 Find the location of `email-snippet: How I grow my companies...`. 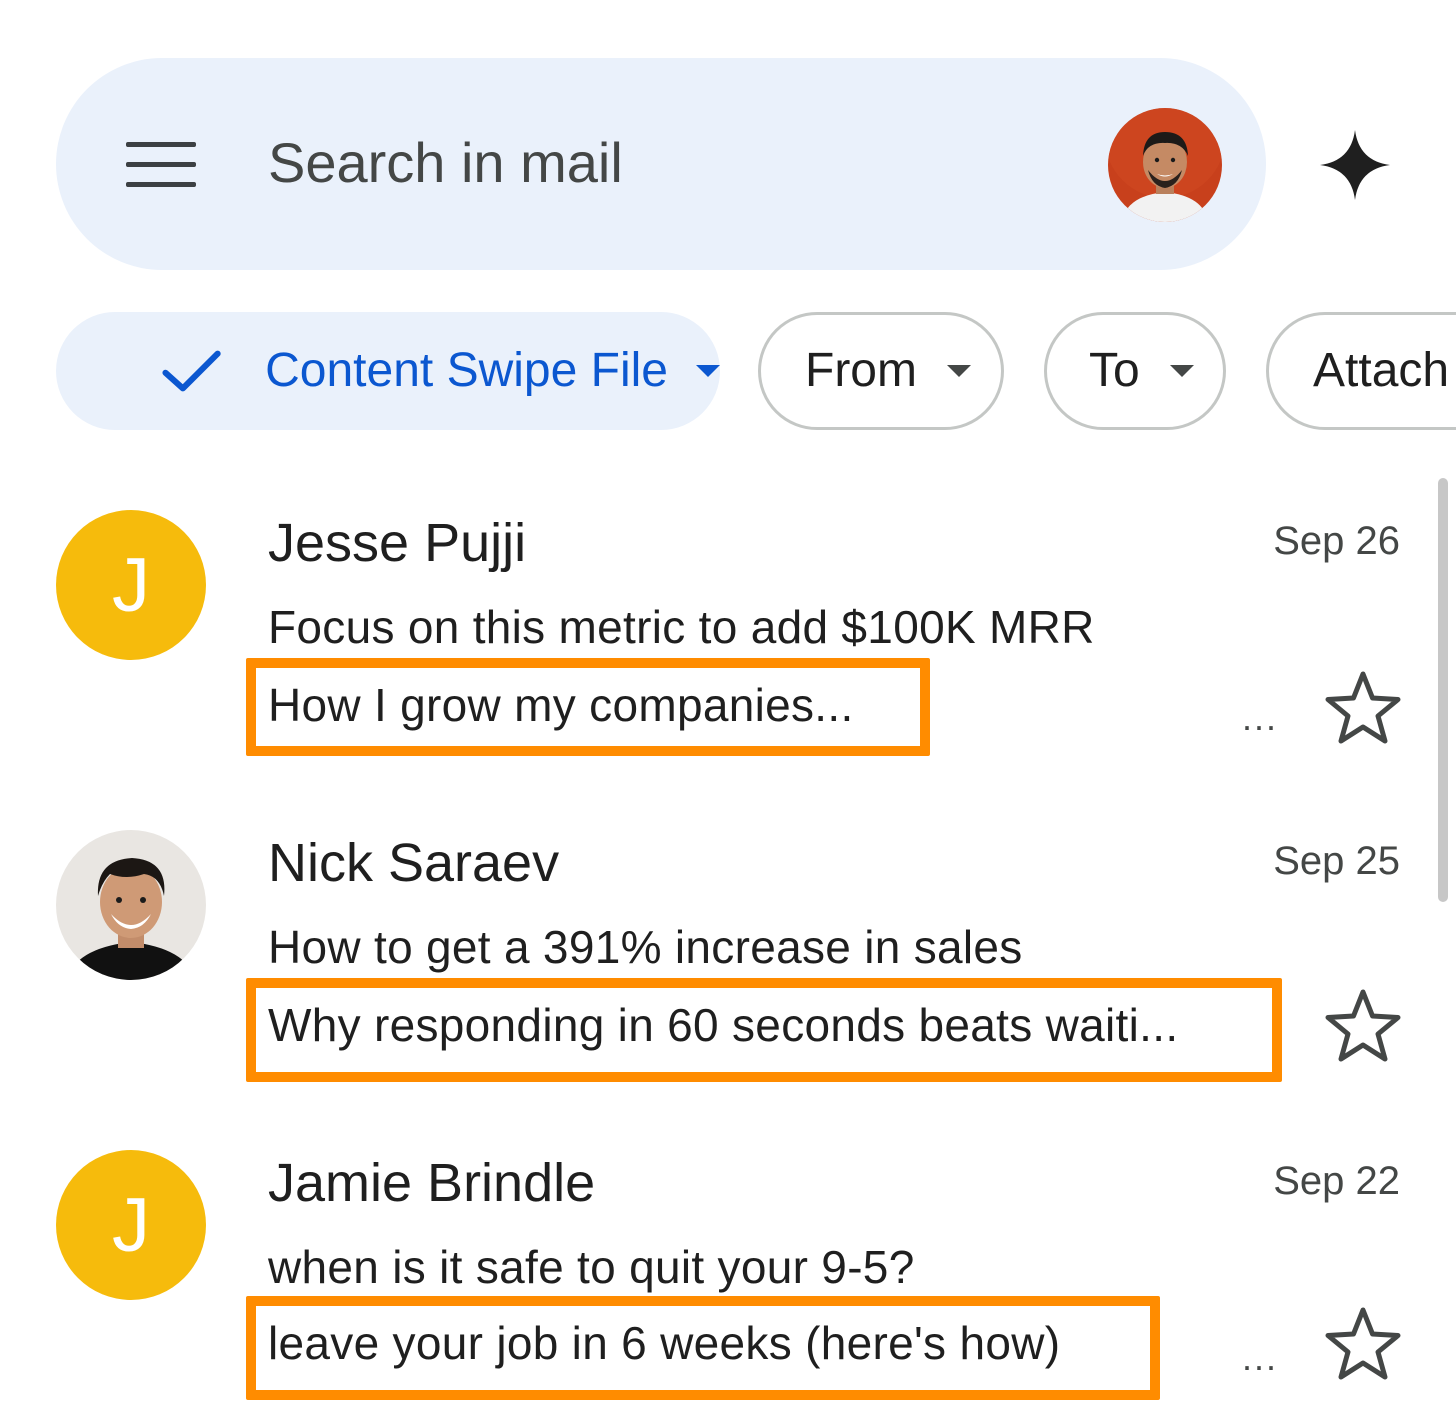

email-snippet: How I grow my companies... is located at coordinates (561, 705).